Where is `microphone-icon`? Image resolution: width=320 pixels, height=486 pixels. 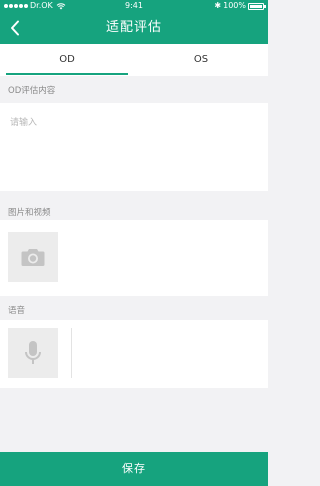
microphone-icon is located at coordinates (33, 352).